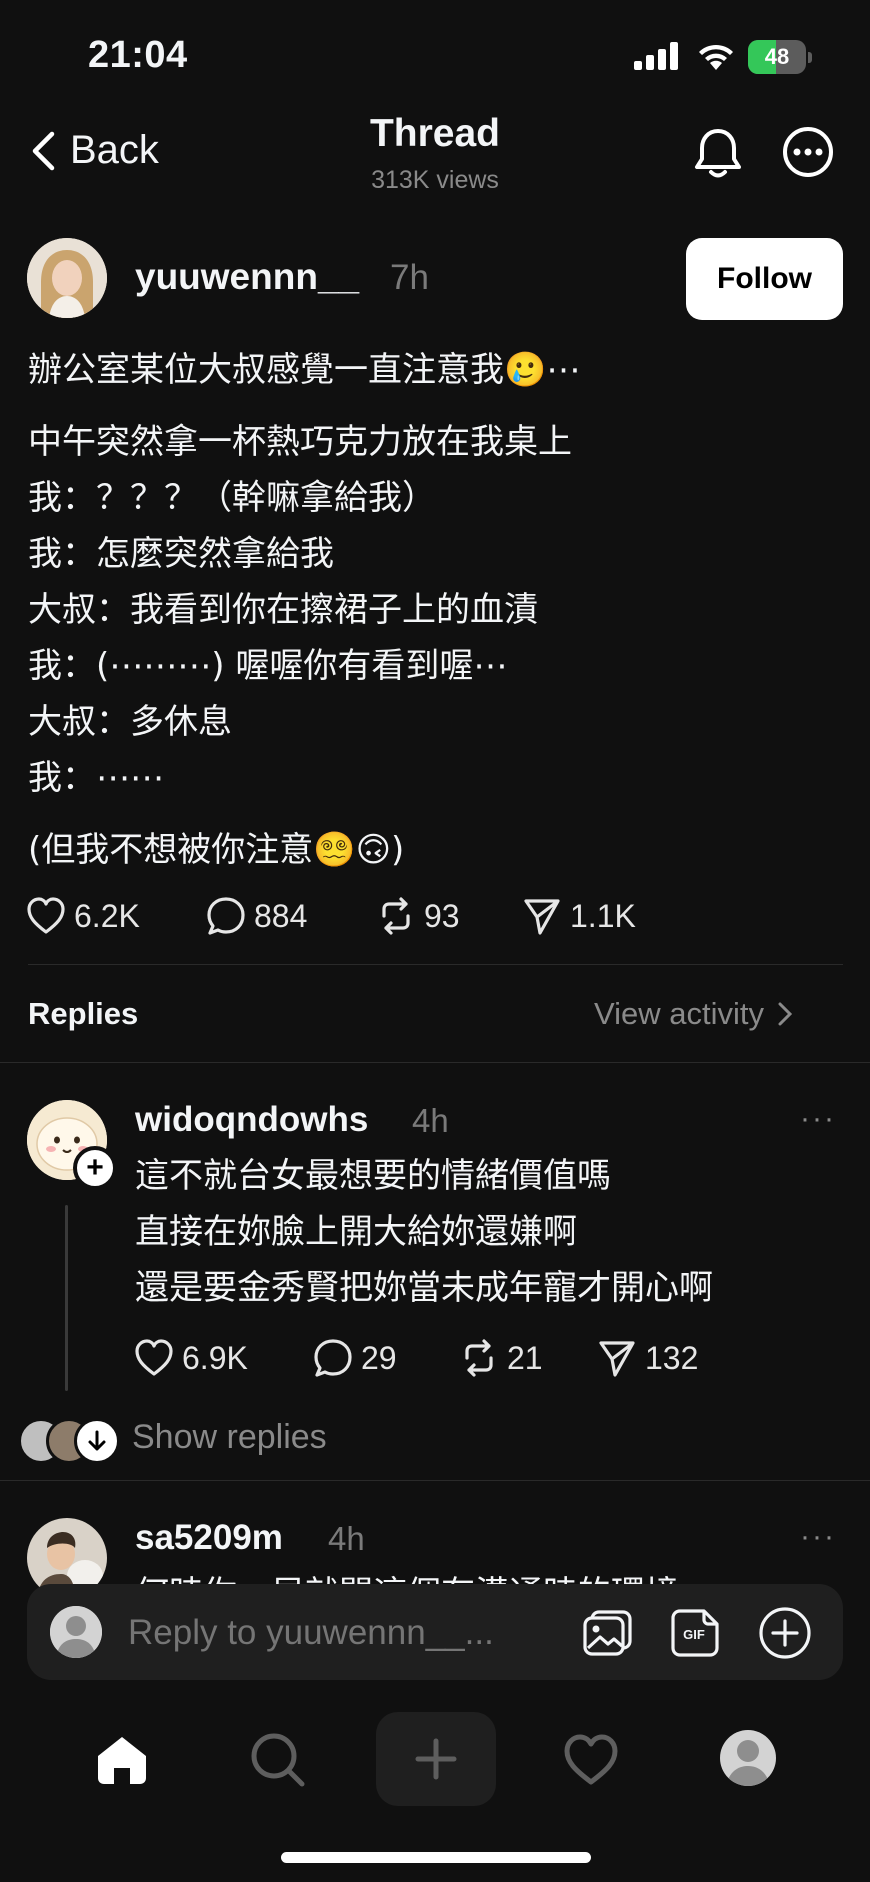  I want to click on repost-count: 21, so click(525, 1357).